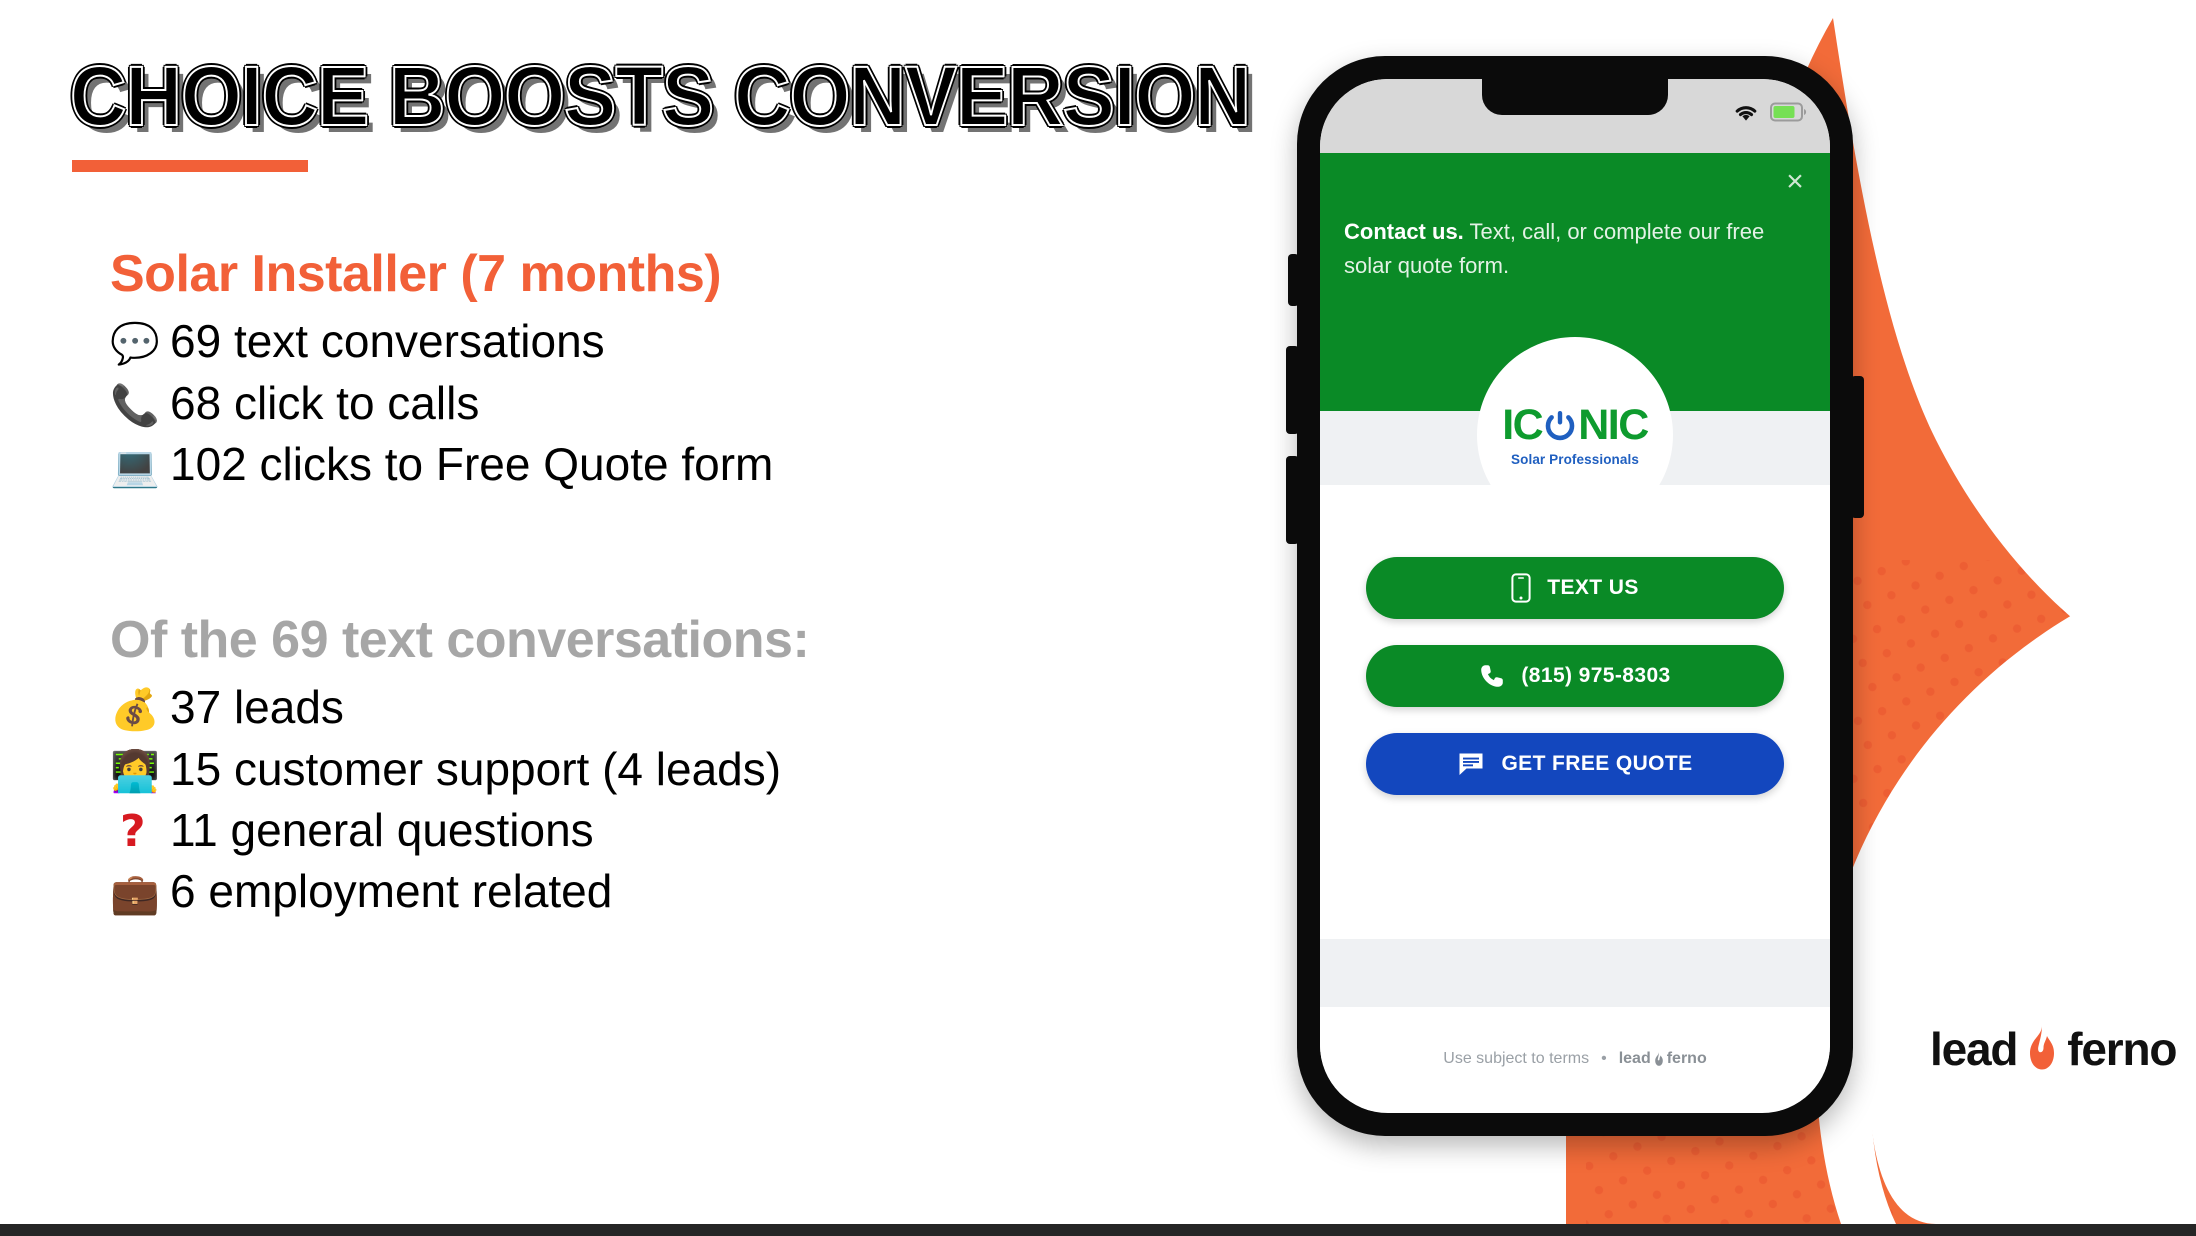 Image resolution: width=2196 pixels, height=1236 pixels. Describe the element at coordinates (416, 274) in the screenshot. I see `section-heading-solar-installer: Solar Installer (7 months)` at that location.